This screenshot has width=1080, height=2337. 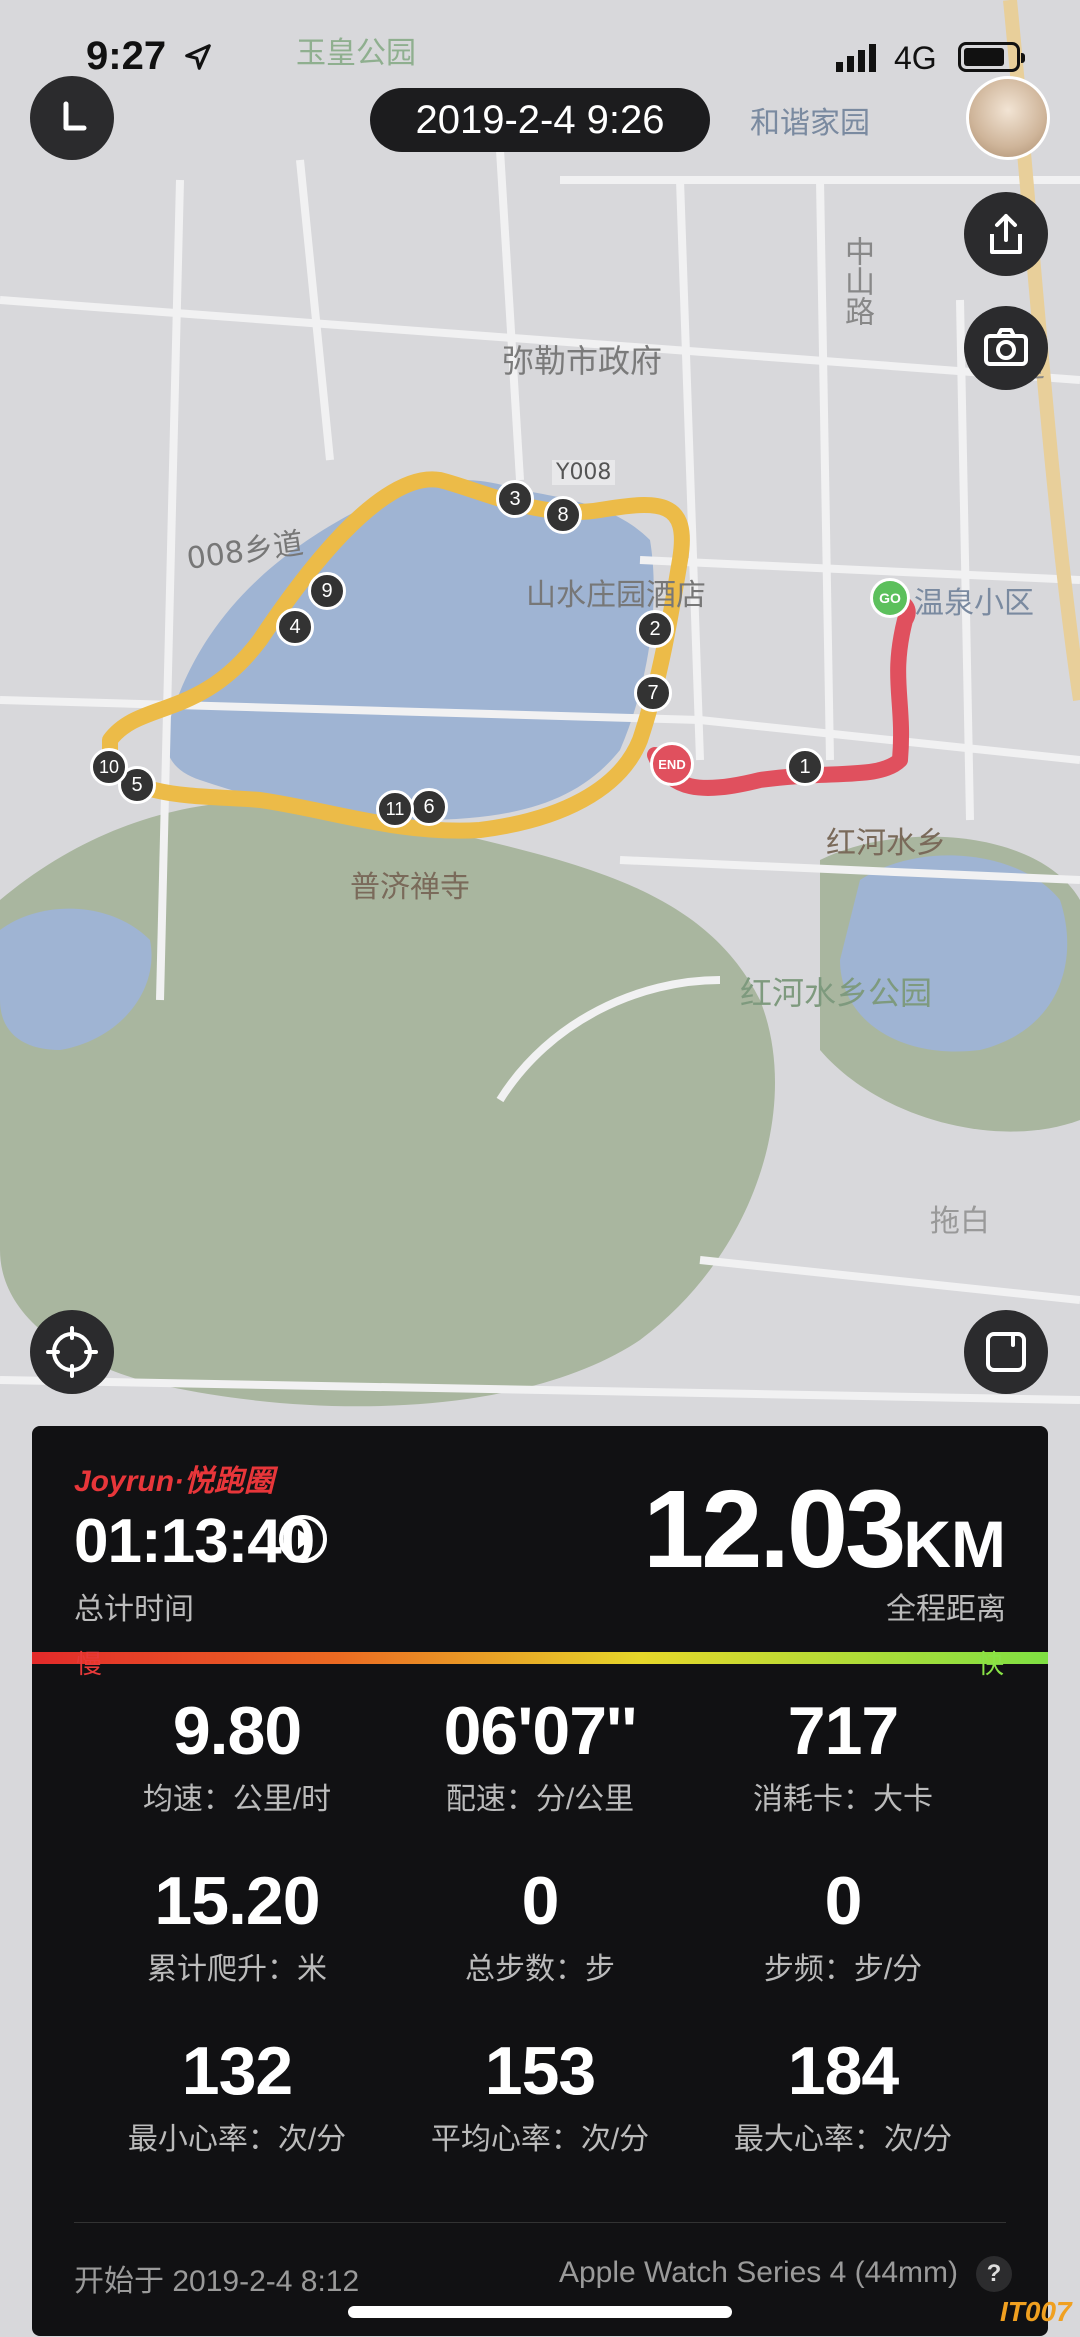 What do you see at coordinates (89, 1664) in the screenshot?
I see `slow-label: 慢` at bounding box center [89, 1664].